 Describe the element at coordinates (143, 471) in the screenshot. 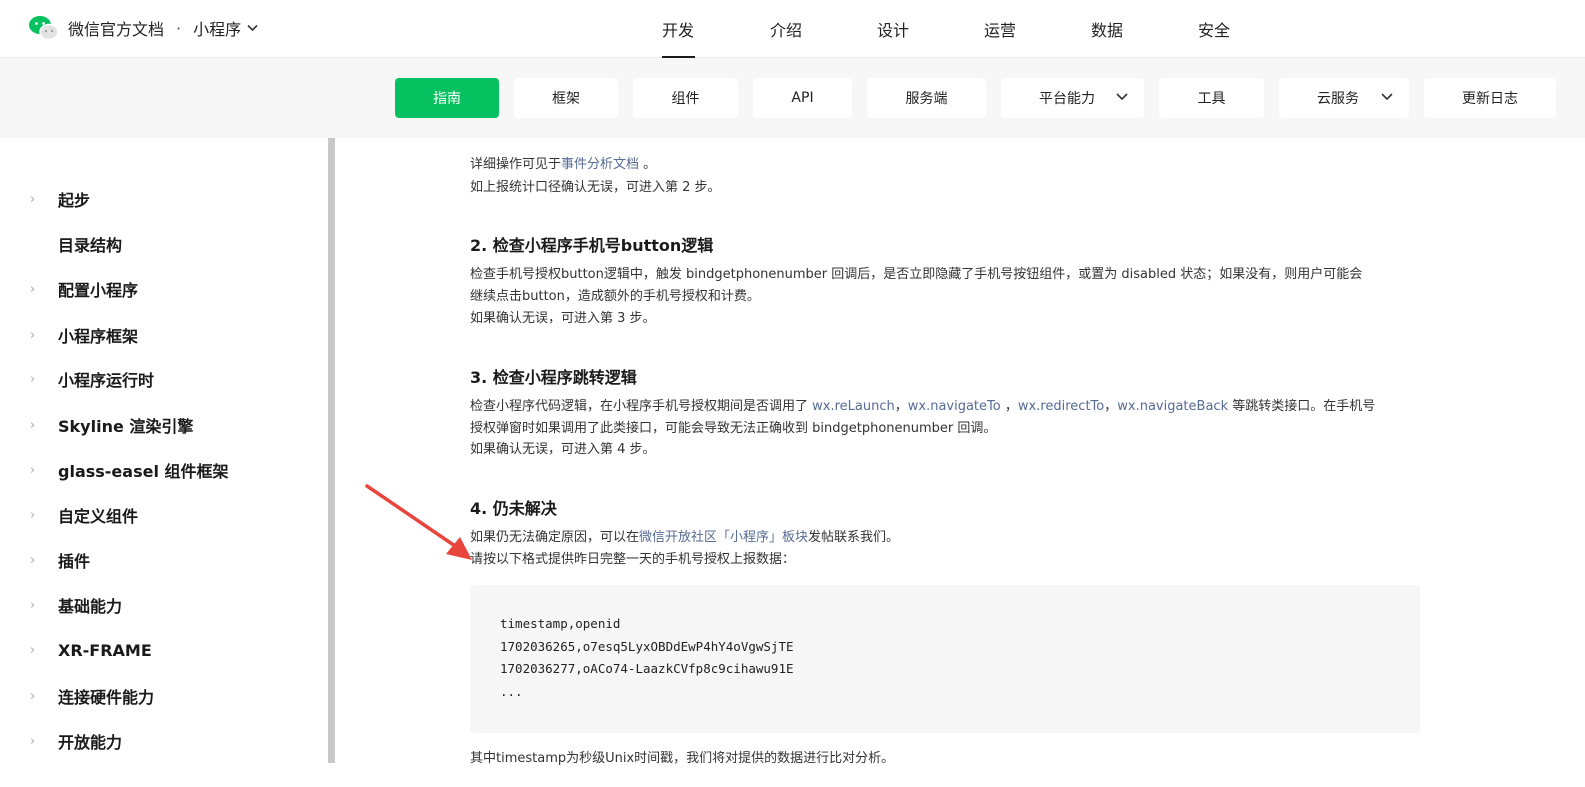

I see `sidebar-item-label: glass-easel 组件框架` at that location.